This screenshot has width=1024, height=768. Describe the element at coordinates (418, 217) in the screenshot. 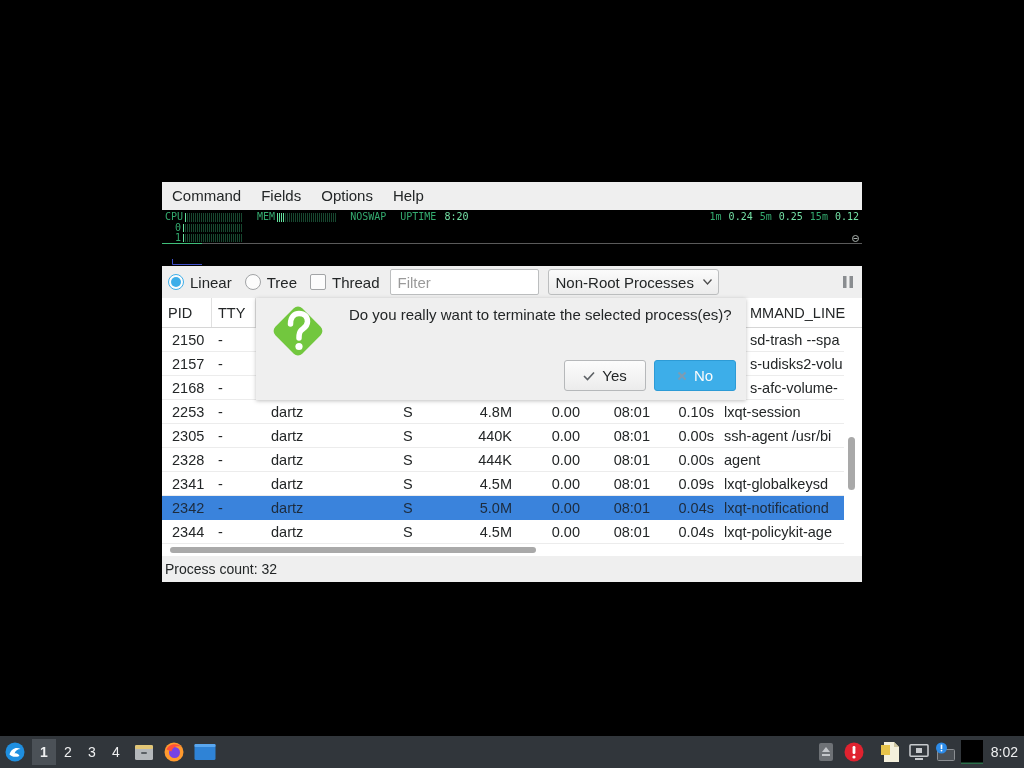

I see `uptime-label: UPTIME` at that location.